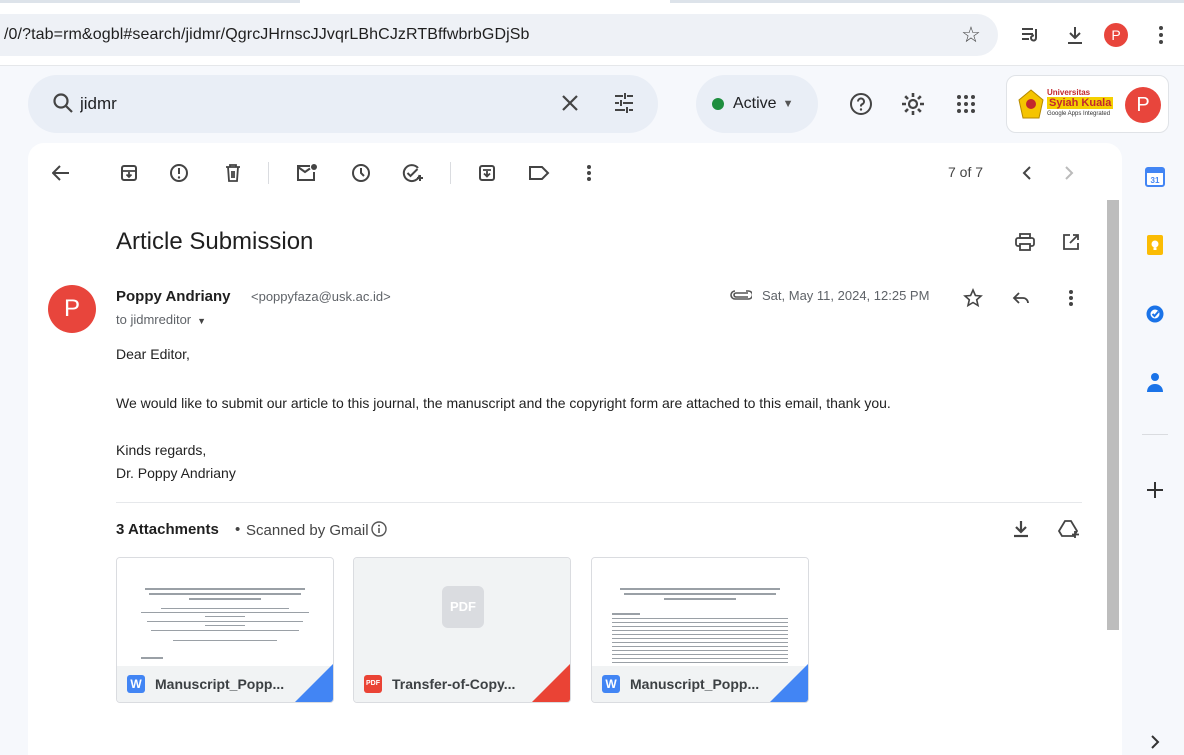 The image size is (1184, 755). What do you see at coordinates (1071, 242) in the screenshot?
I see `open-new-window-icon` at bounding box center [1071, 242].